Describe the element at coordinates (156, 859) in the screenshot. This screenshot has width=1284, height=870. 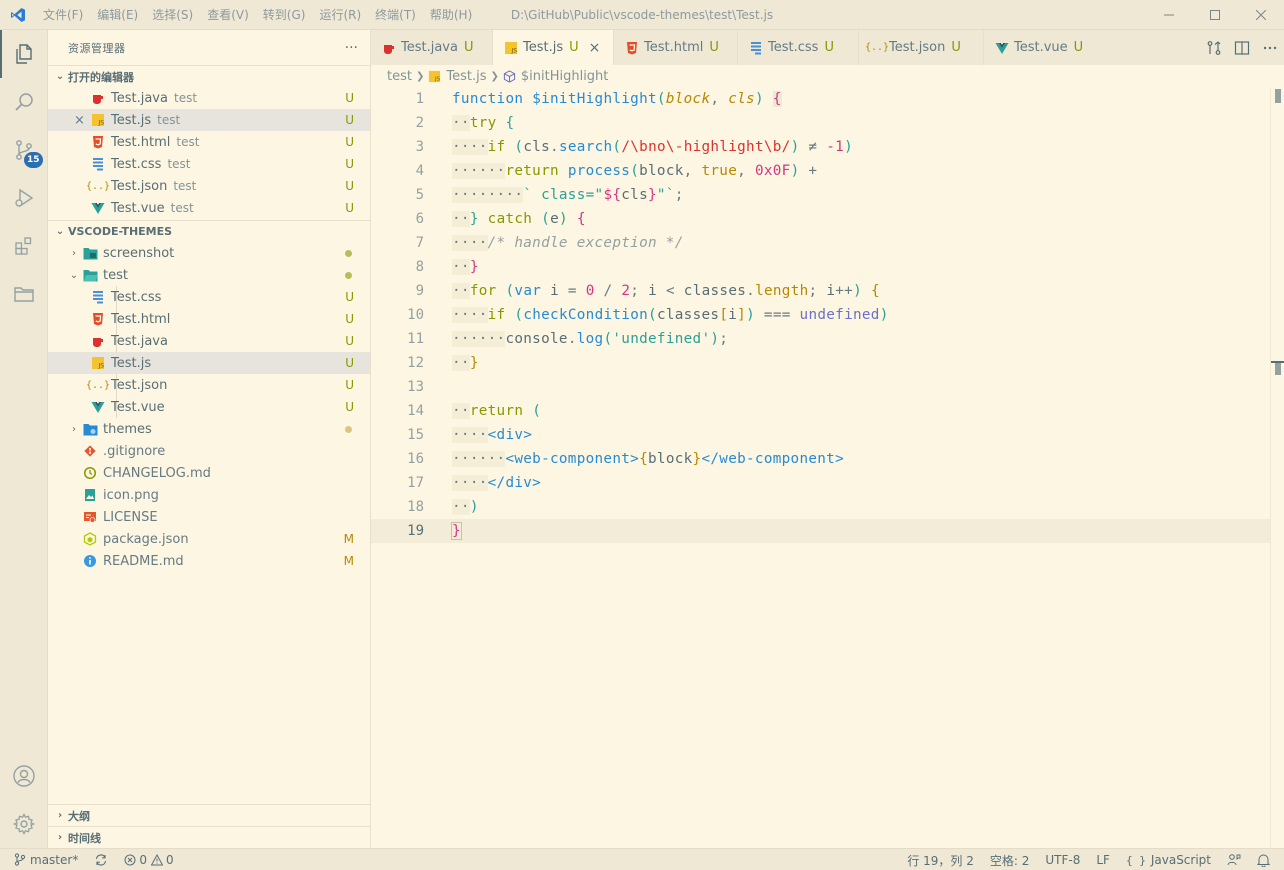
I see `warning-icon` at that location.